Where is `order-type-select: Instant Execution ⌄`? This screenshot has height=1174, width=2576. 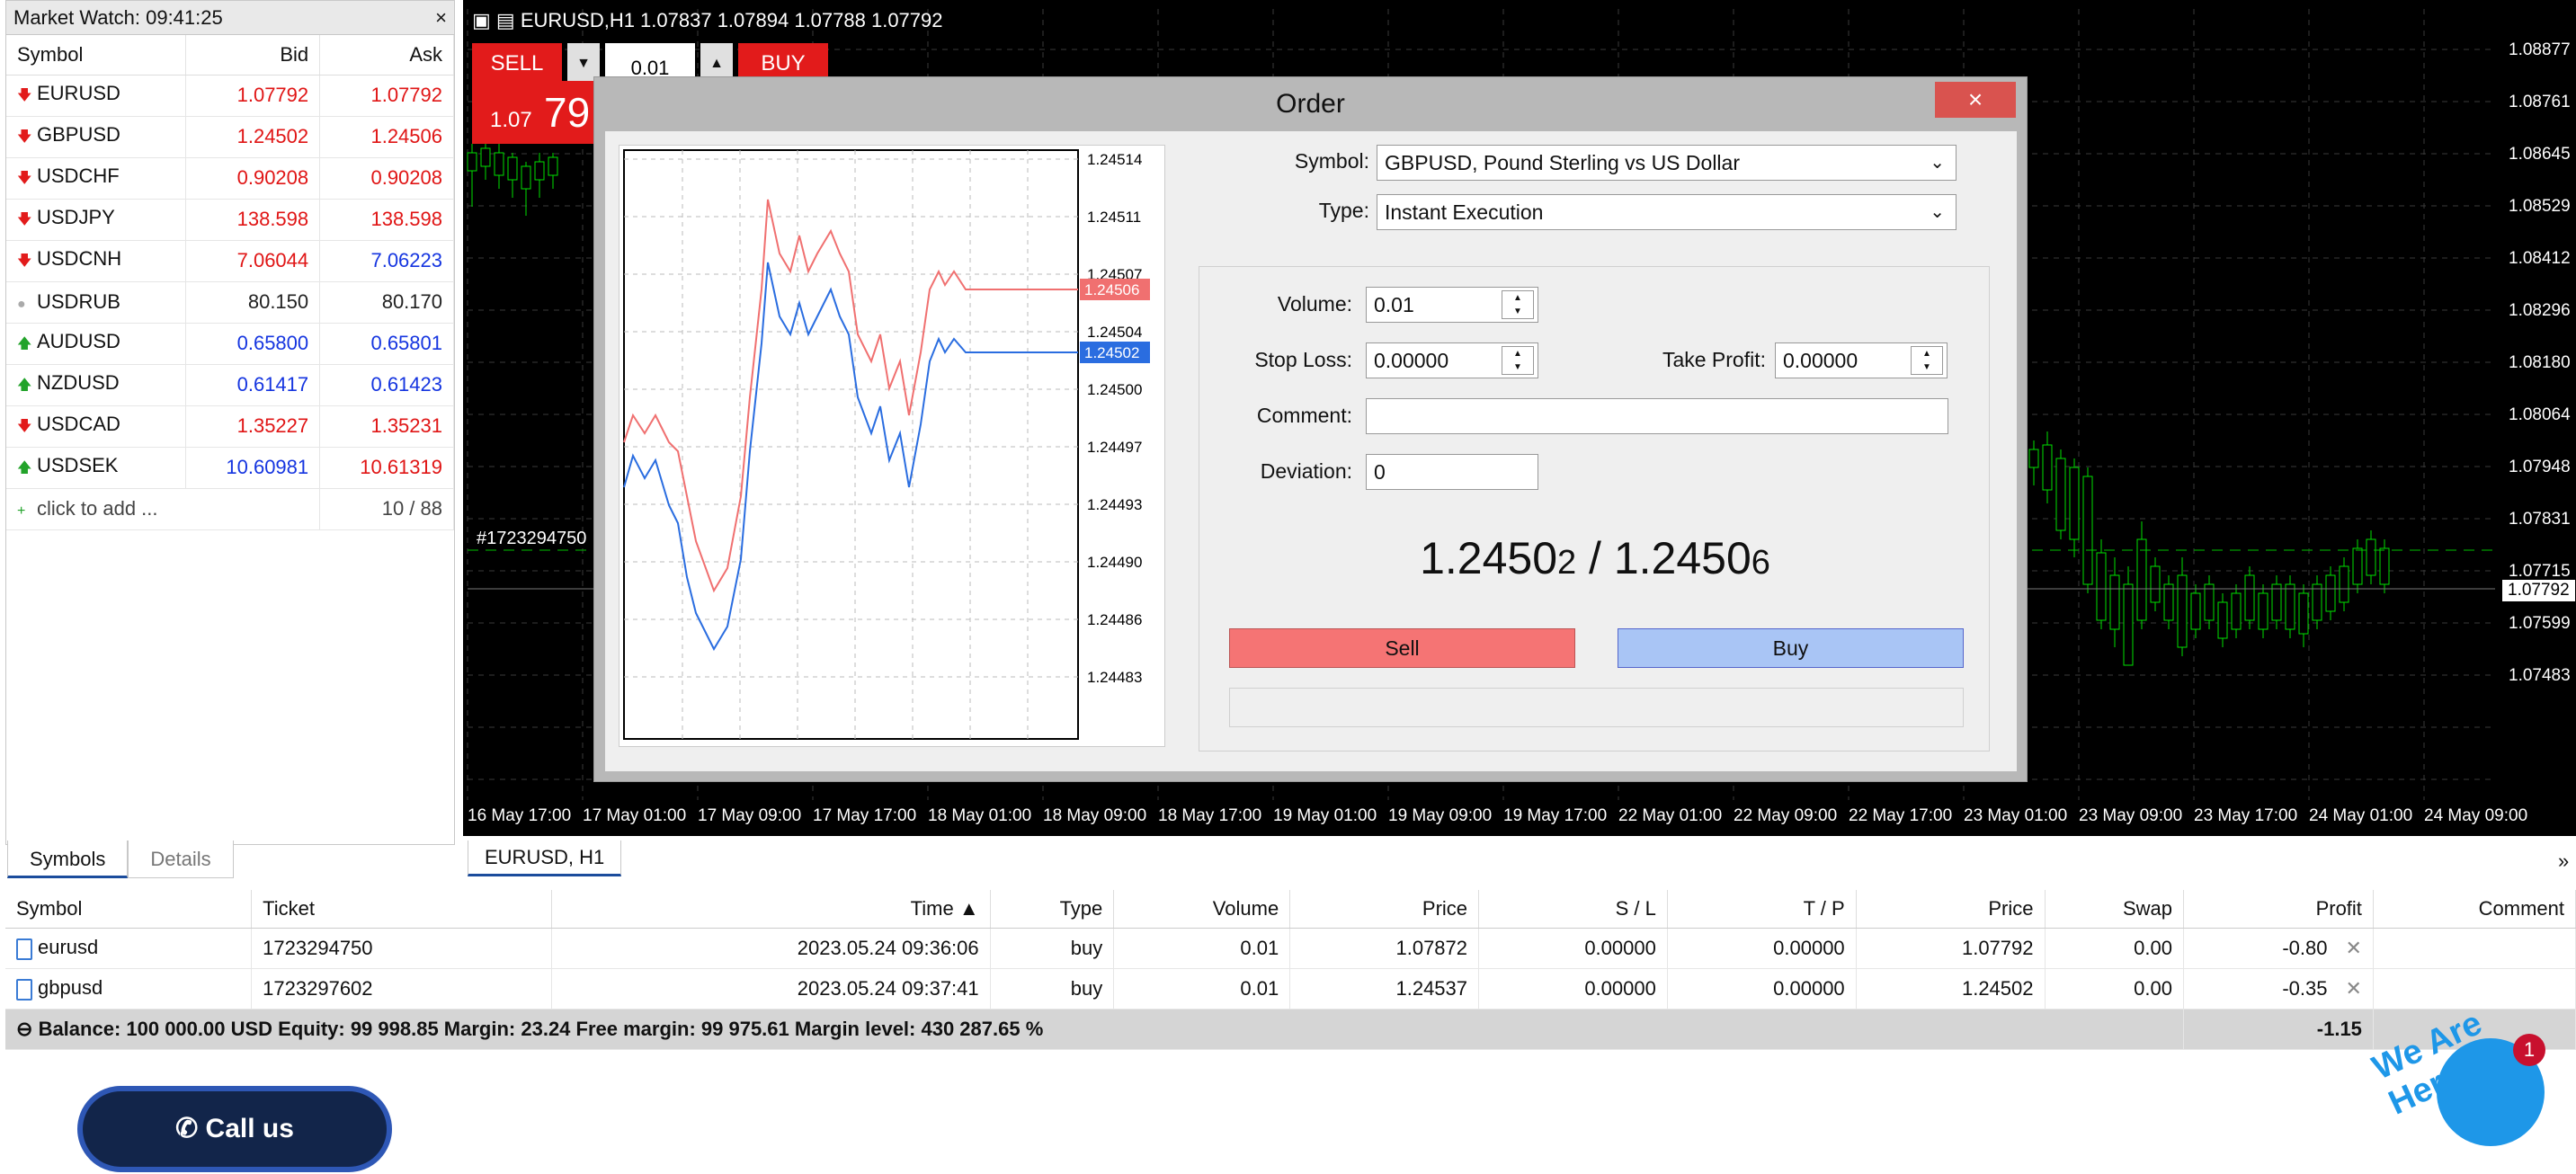
order-type-select: Instant Execution ⌄ is located at coordinates (1667, 212).